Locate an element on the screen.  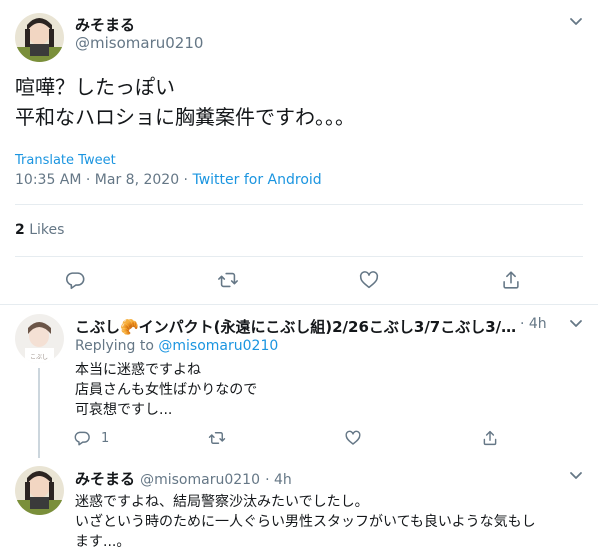
likes-count: 2 is located at coordinates (20, 230).